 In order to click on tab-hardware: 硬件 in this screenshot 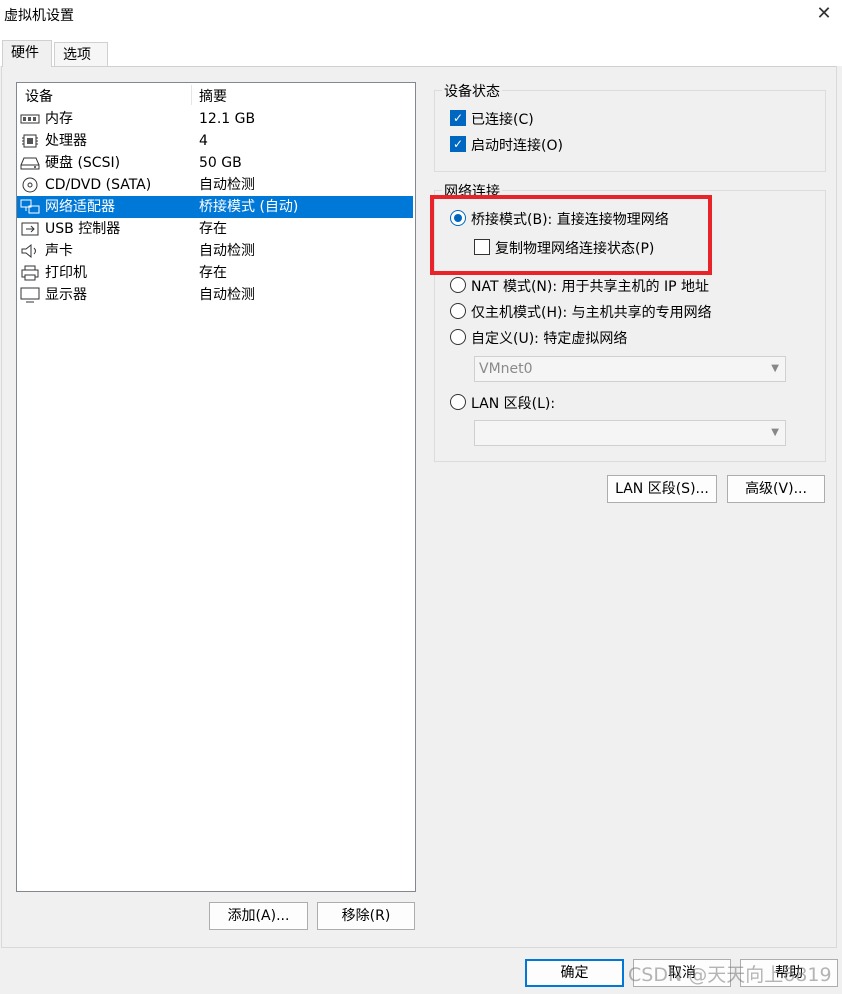, I will do `click(27, 53)`.